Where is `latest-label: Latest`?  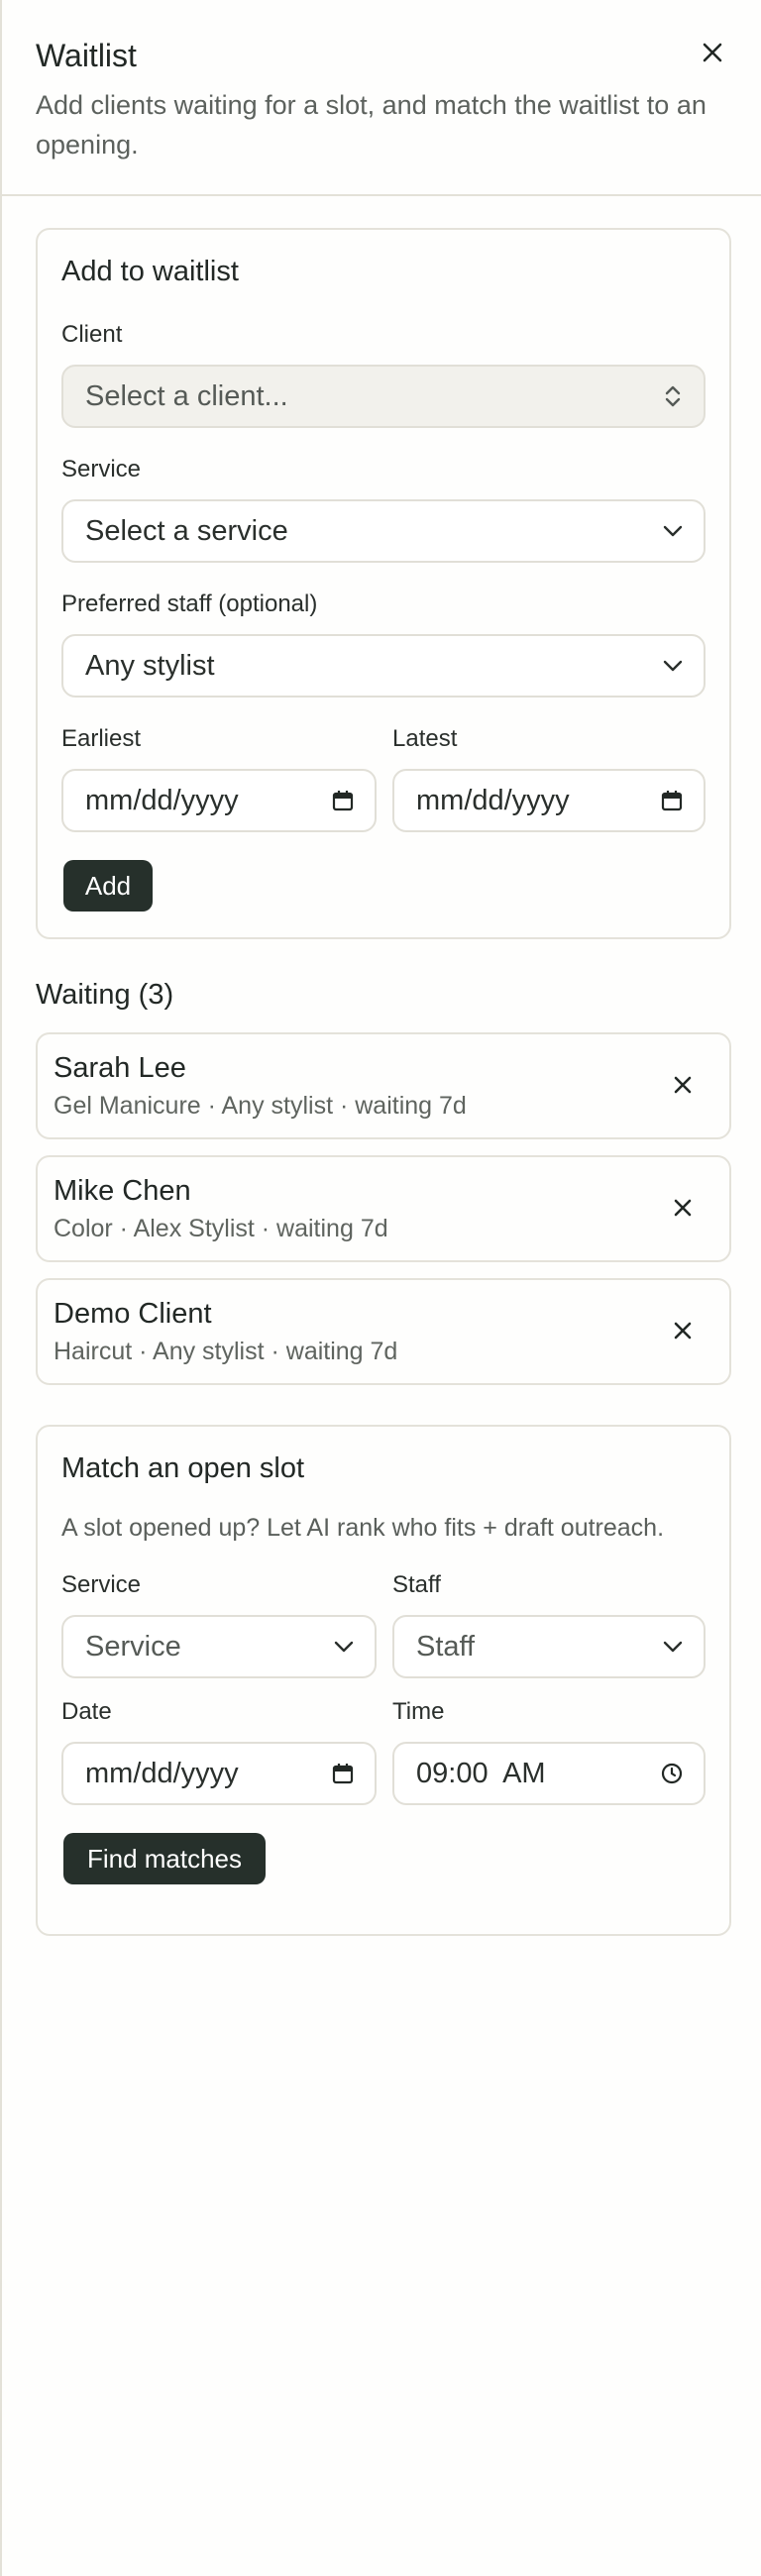 latest-label: Latest is located at coordinates (425, 738).